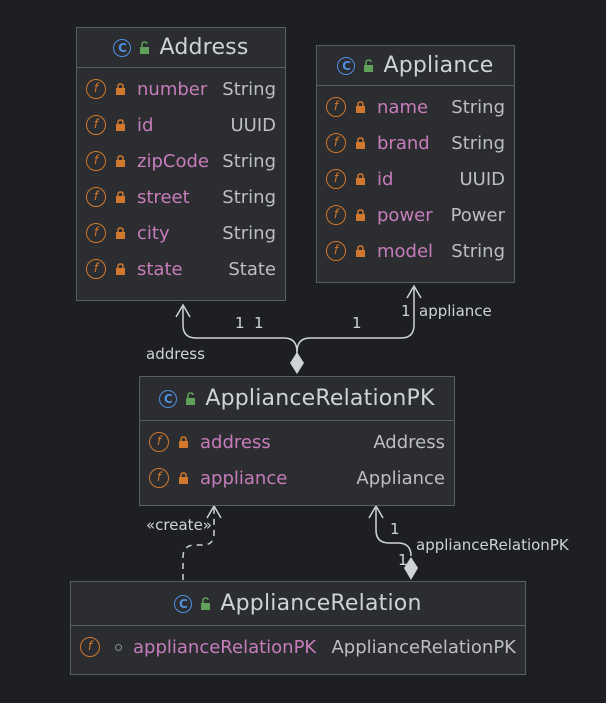 The image size is (606, 703). Describe the element at coordinates (244, 478) in the screenshot. I see `field-name: appliance` at that location.